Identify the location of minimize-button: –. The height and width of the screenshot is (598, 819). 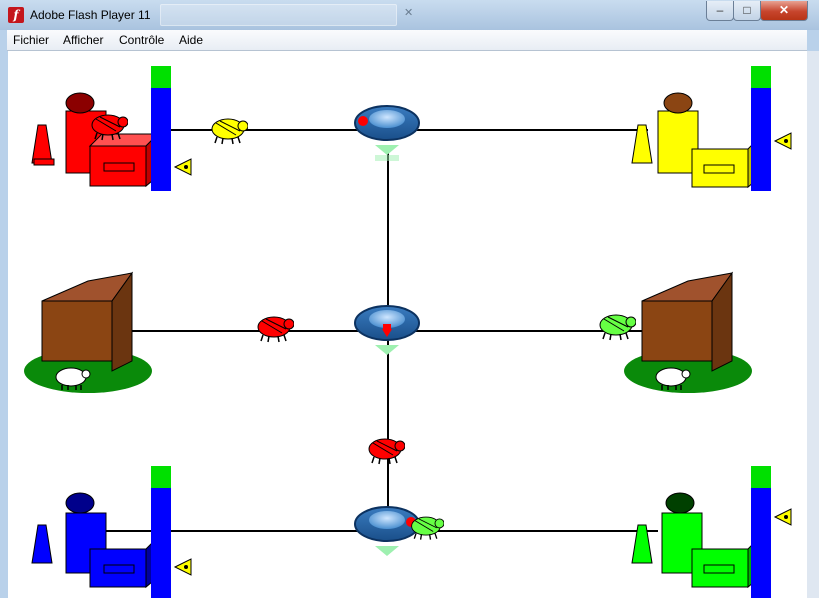
(720, 11).